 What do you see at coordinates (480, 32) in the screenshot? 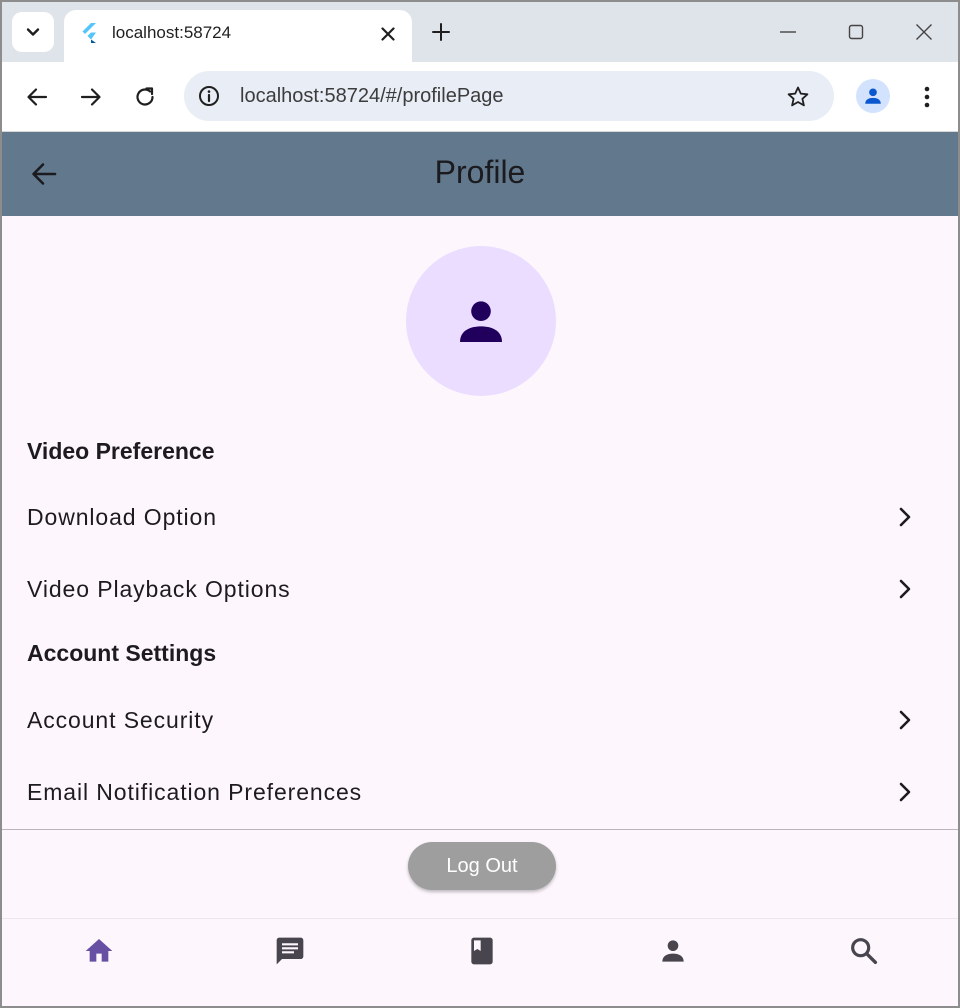
I see `tab-strip: localhost:58724` at bounding box center [480, 32].